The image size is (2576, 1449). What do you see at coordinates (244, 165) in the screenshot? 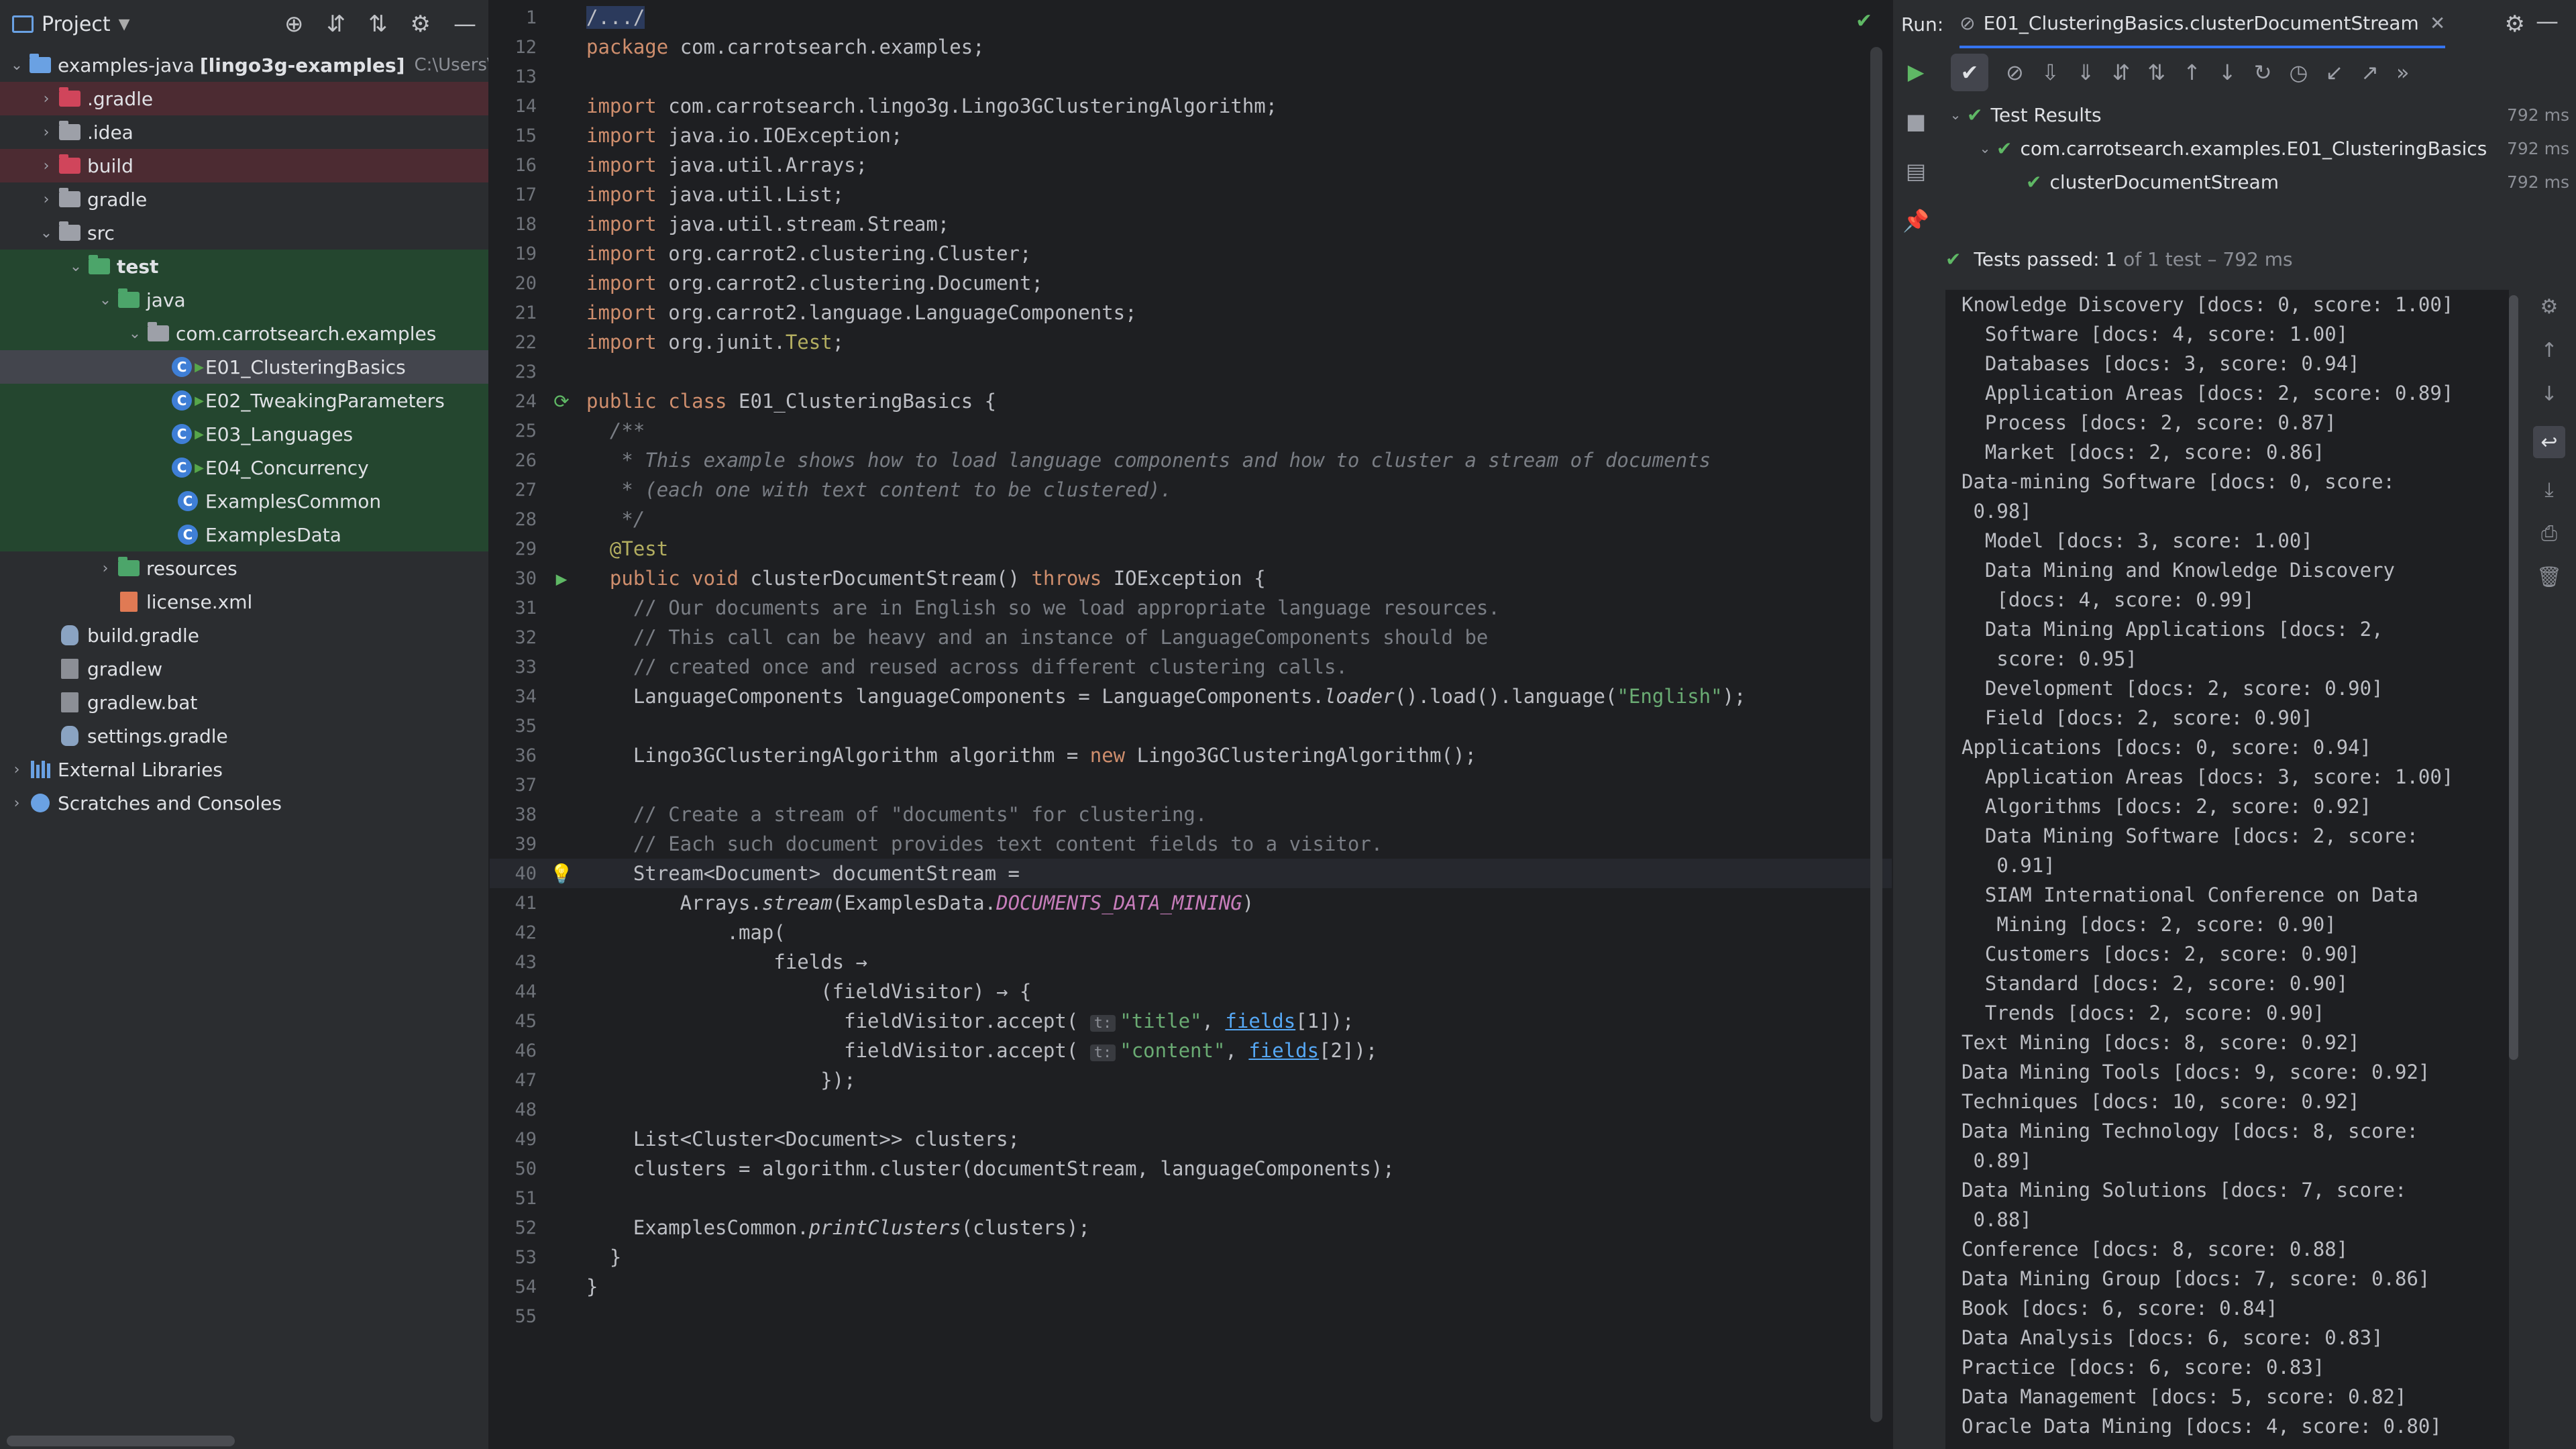
I see `tree-item: › build` at bounding box center [244, 165].